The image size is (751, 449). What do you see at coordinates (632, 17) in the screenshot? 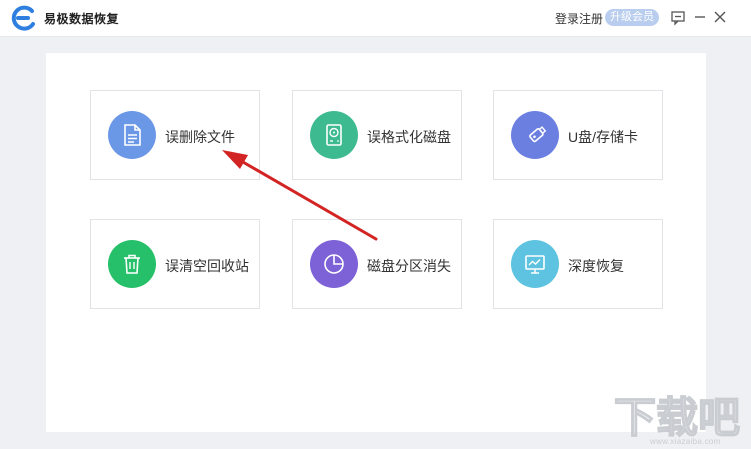
I see `upgrade-member-button: 升级会员` at bounding box center [632, 17].